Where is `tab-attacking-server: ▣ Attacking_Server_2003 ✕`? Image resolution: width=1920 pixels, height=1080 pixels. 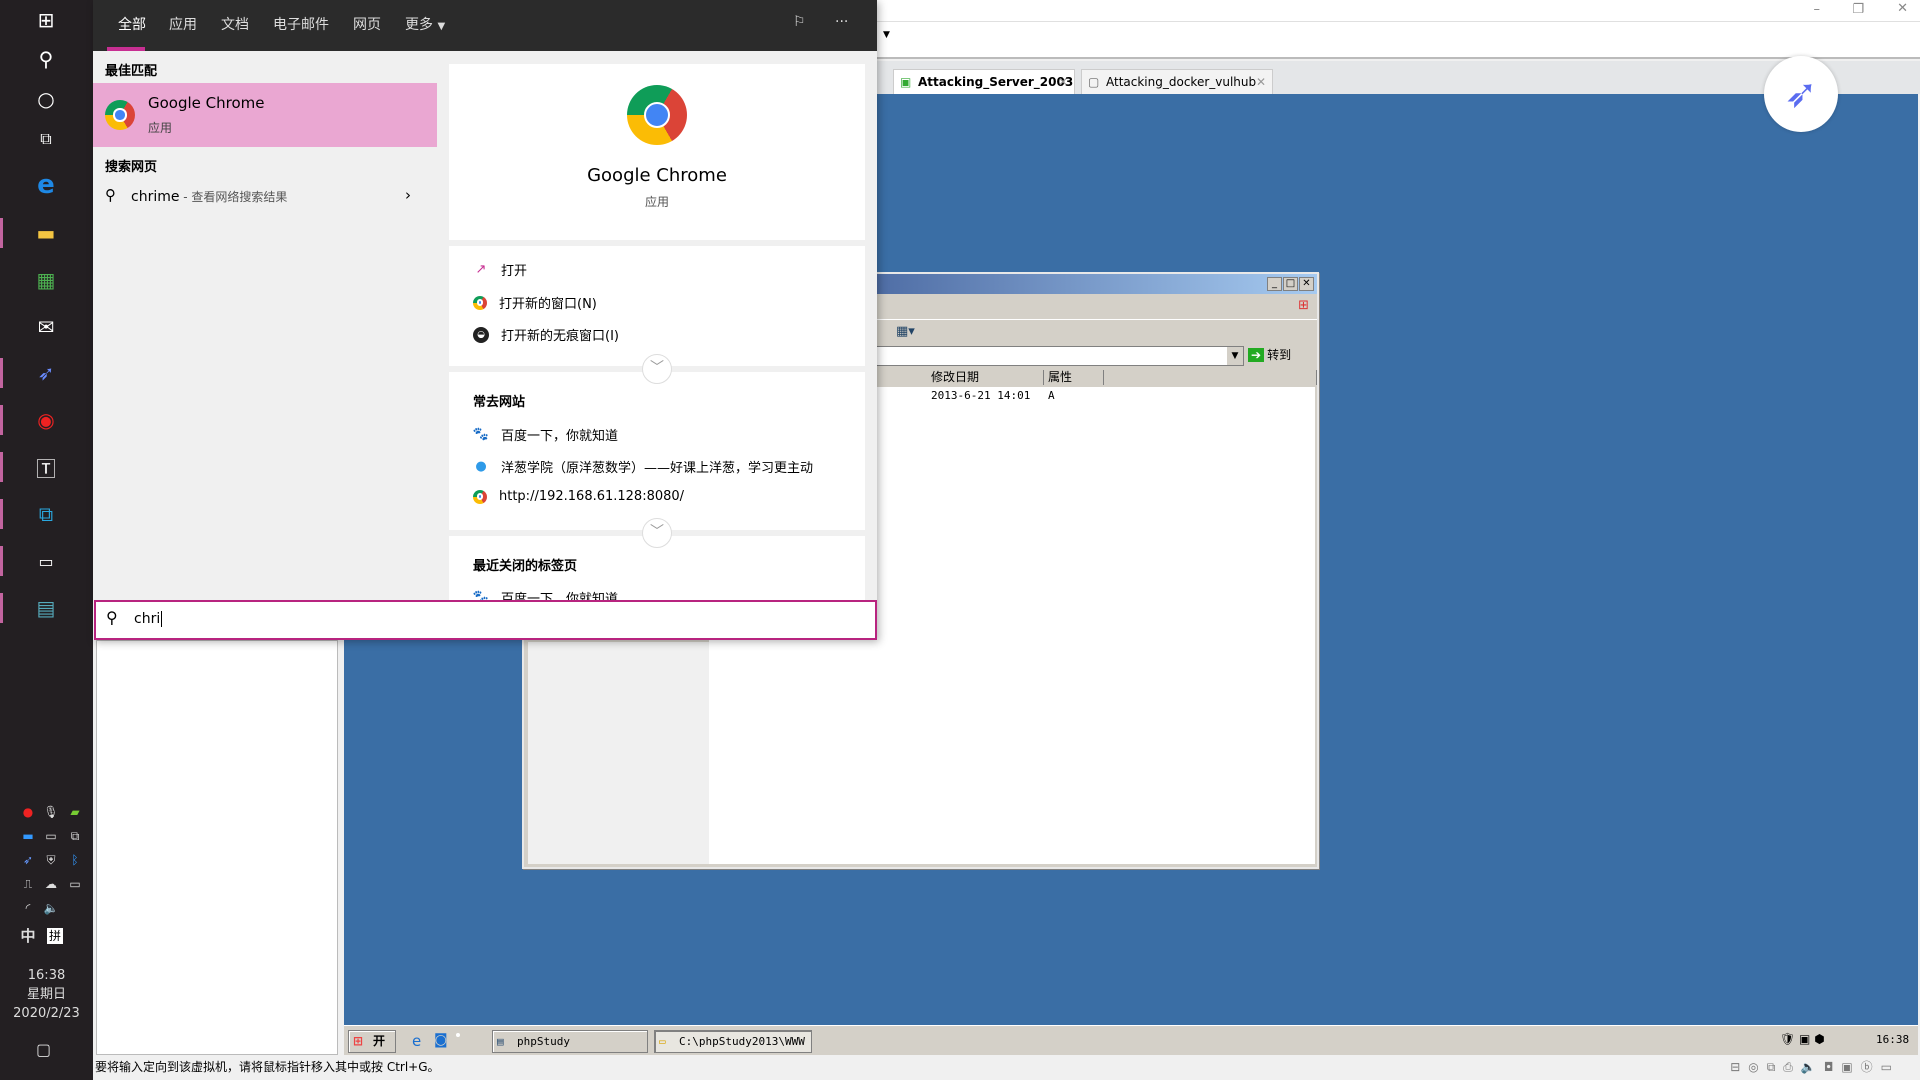 tab-attacking-server: ▣ Attacking_Server_2003 ✕ is located at coordinates (984, 81).